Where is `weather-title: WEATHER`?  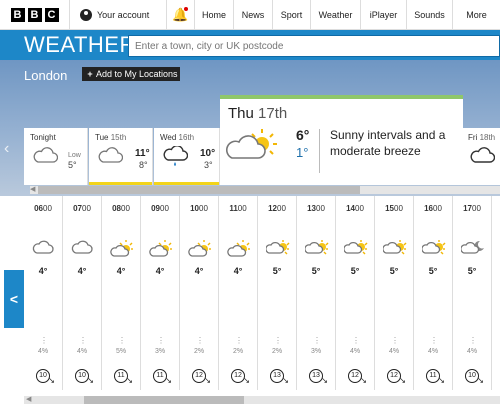
weather-title: WEATHER is located at coordinates (80, 44).